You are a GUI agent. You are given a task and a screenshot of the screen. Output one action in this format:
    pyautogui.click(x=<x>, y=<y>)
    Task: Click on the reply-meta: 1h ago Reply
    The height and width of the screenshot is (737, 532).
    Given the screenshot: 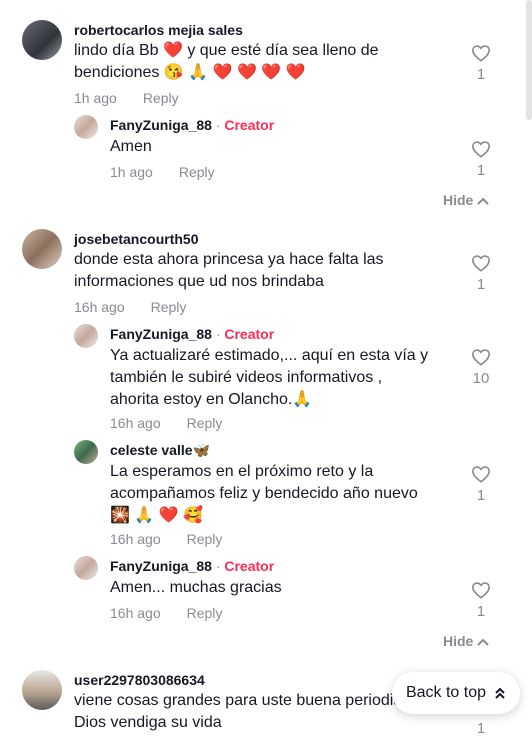 What is the action you would take?
    pyautogui.click(x=162, y=172)
    